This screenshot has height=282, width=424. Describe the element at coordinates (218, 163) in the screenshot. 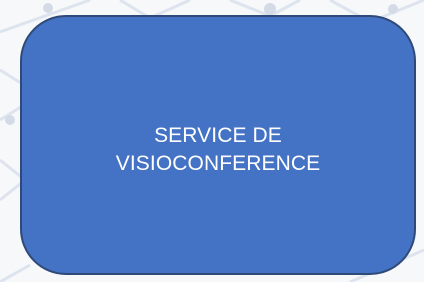

I see `tile-label-line-2: VISIOCONFERENCE` at that location.